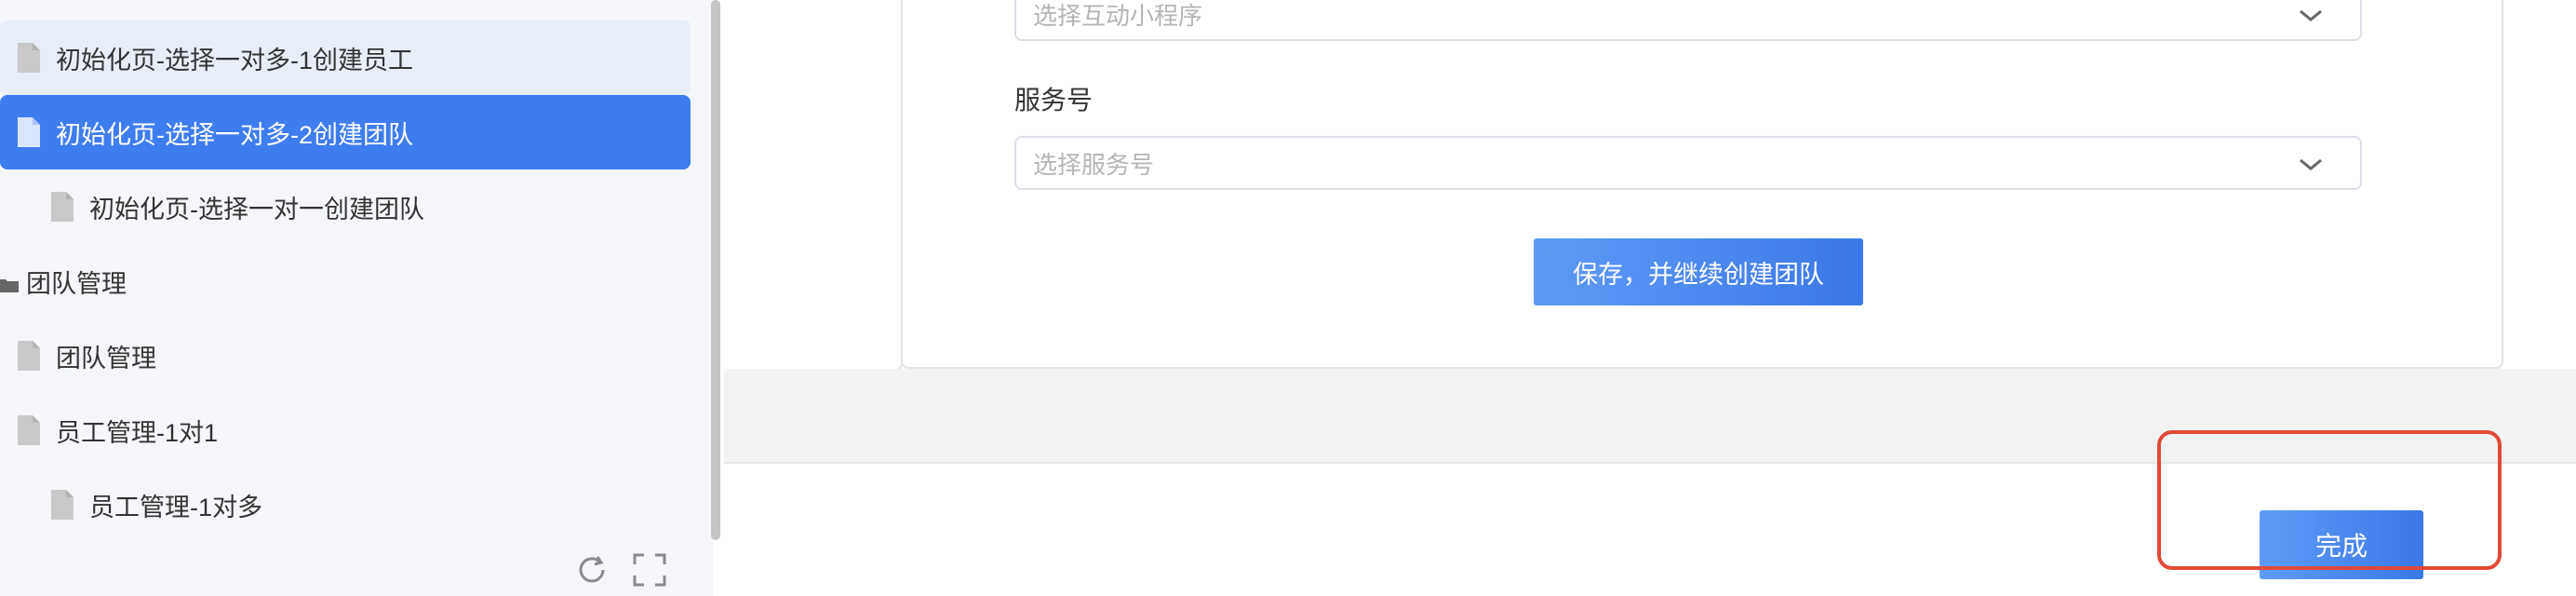 The image size is (2576, 596). I want to click on tree-item-create-employee: 初始化页-选择一对多-1创建员工, so click(345, 57).